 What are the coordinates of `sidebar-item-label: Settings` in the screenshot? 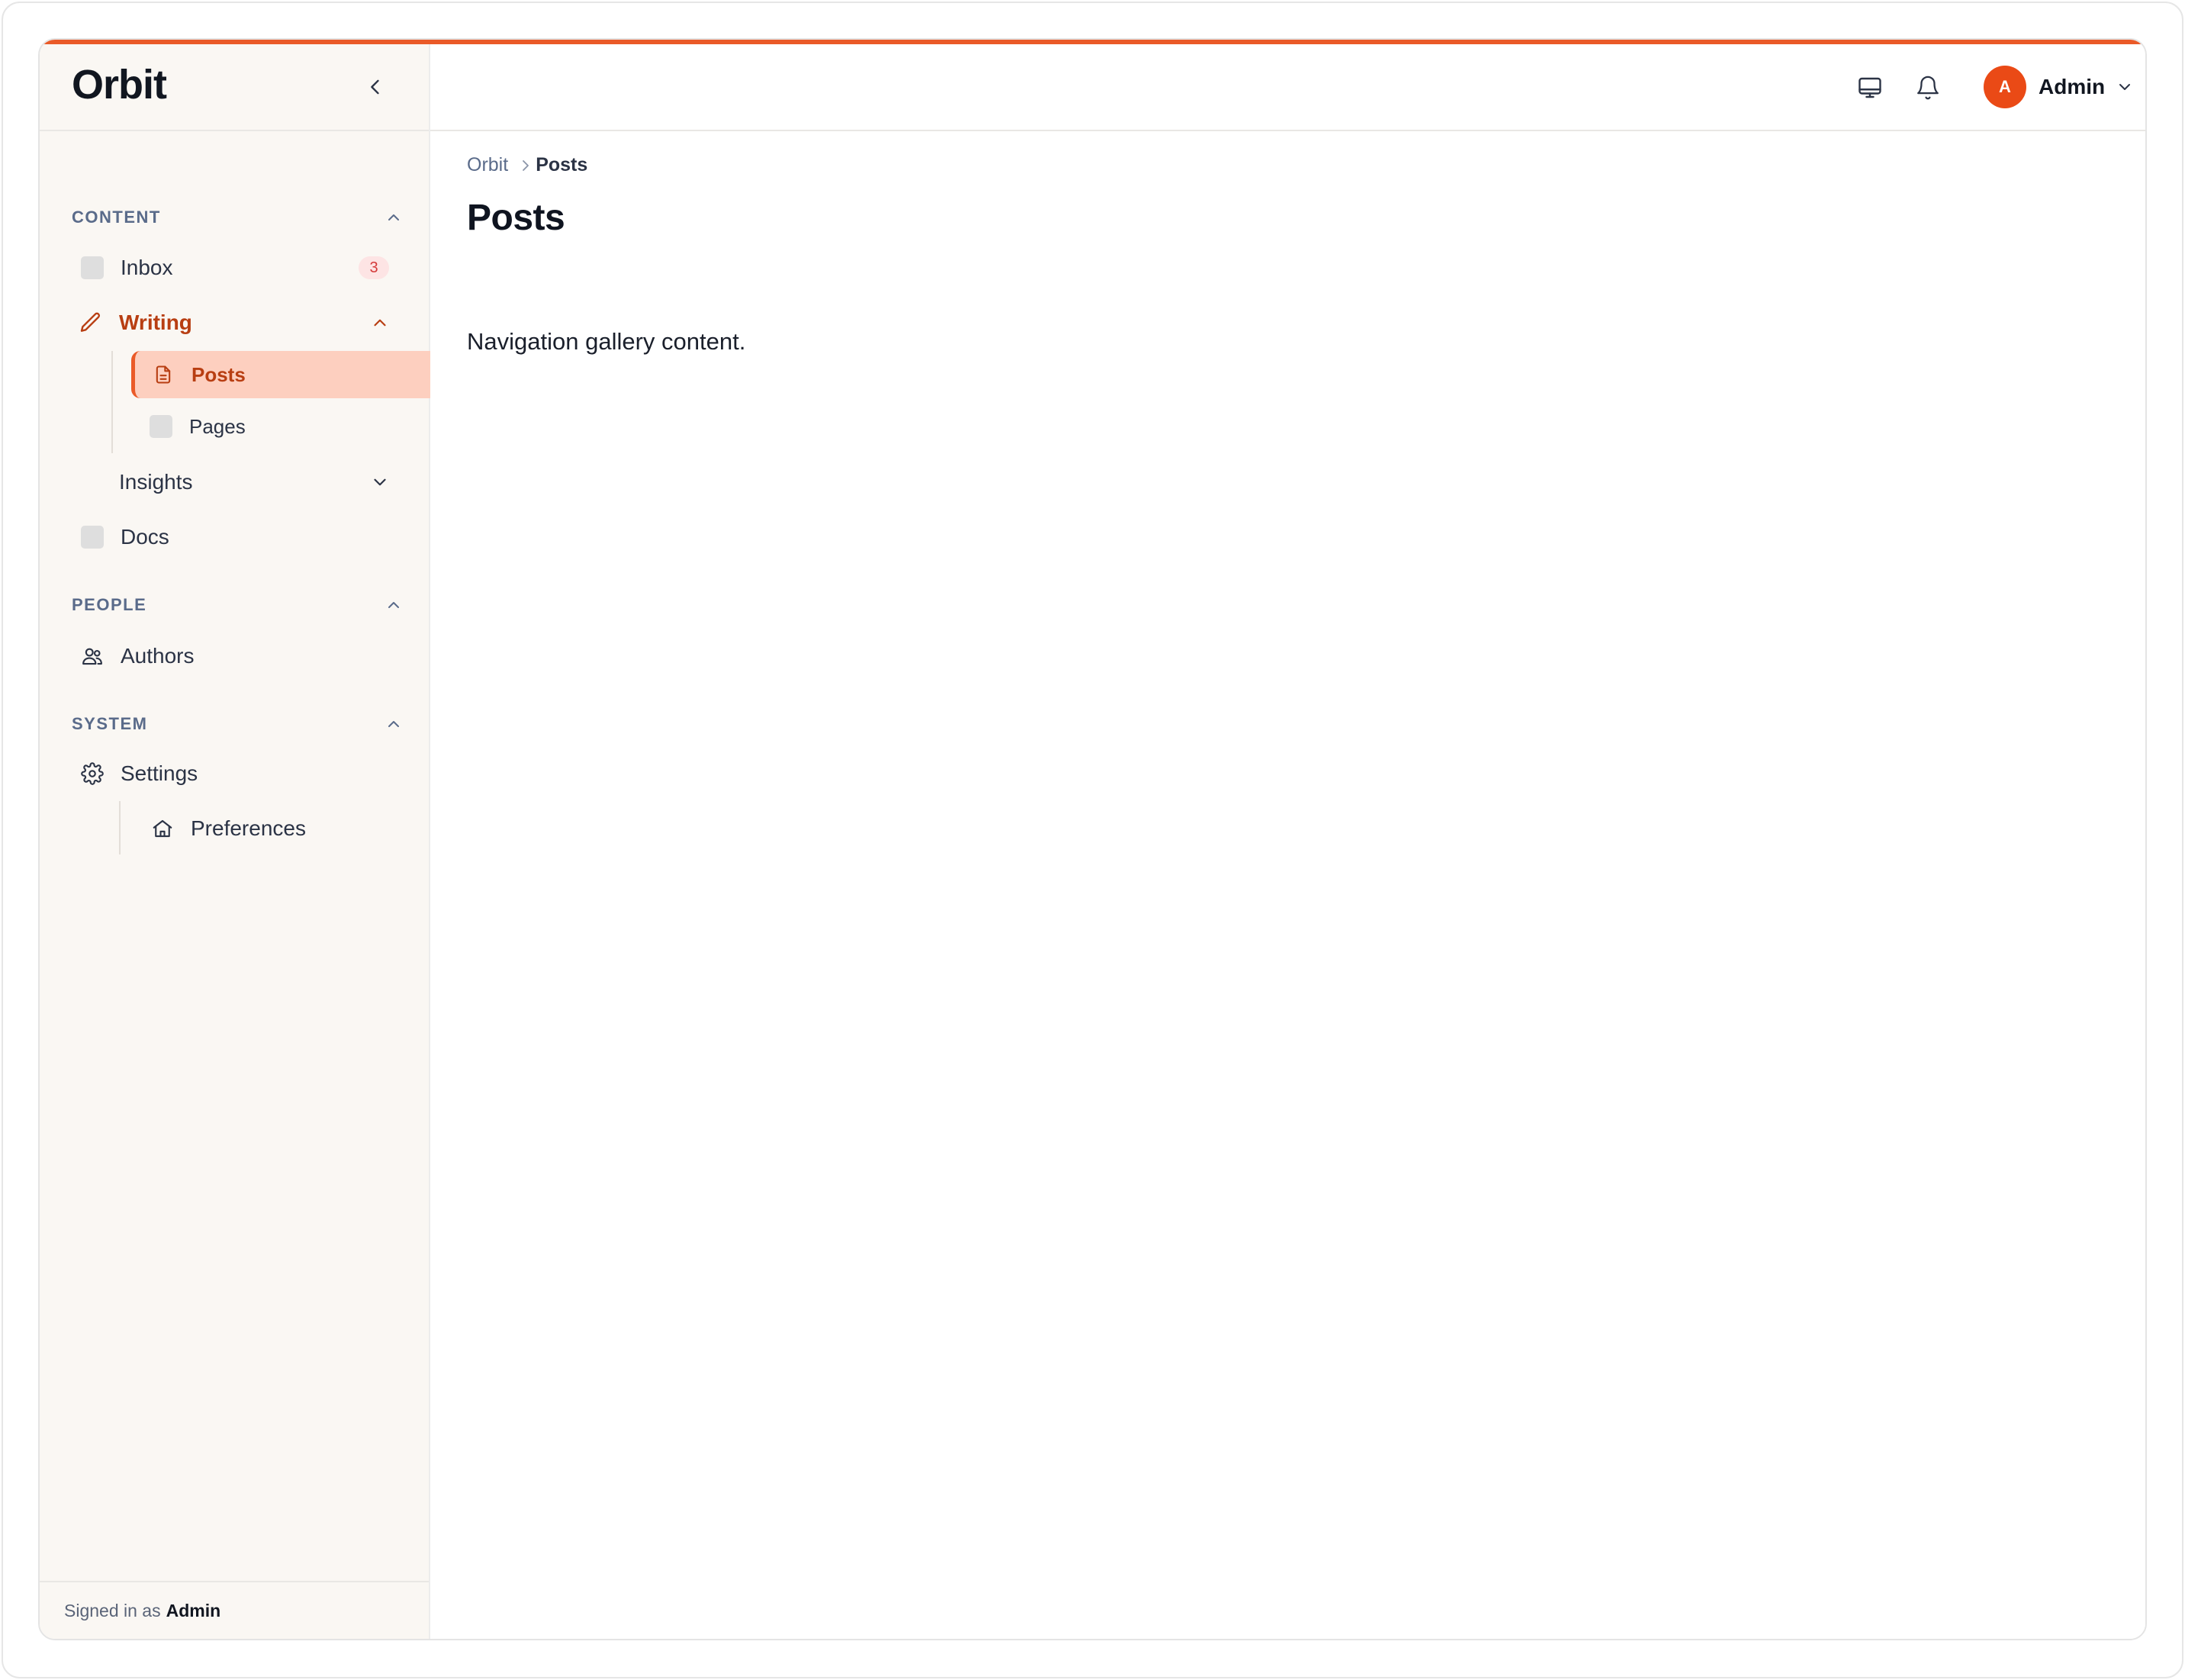 It's located at (159, 773).